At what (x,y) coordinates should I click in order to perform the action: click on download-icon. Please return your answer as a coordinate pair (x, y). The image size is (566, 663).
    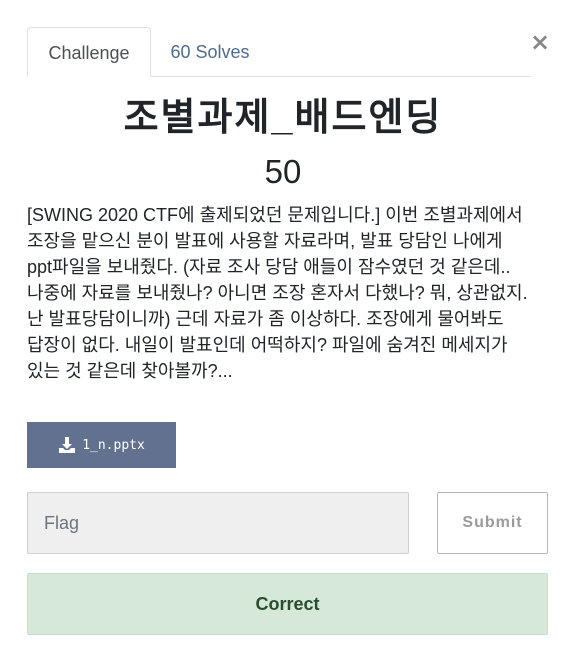
    Looking at the image, I should click on (67, 445).